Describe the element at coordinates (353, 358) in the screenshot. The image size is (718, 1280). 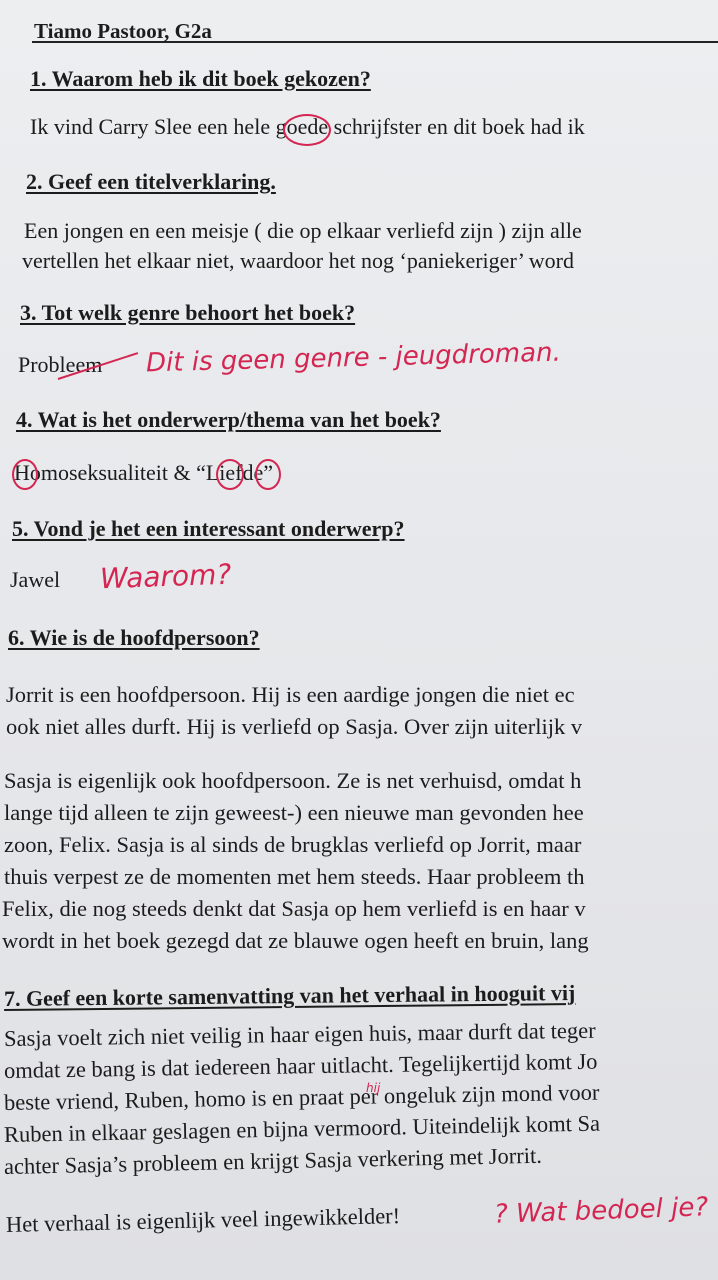
I see `genre-comment: Dit is geen genre - jeugdroman.` at that location.